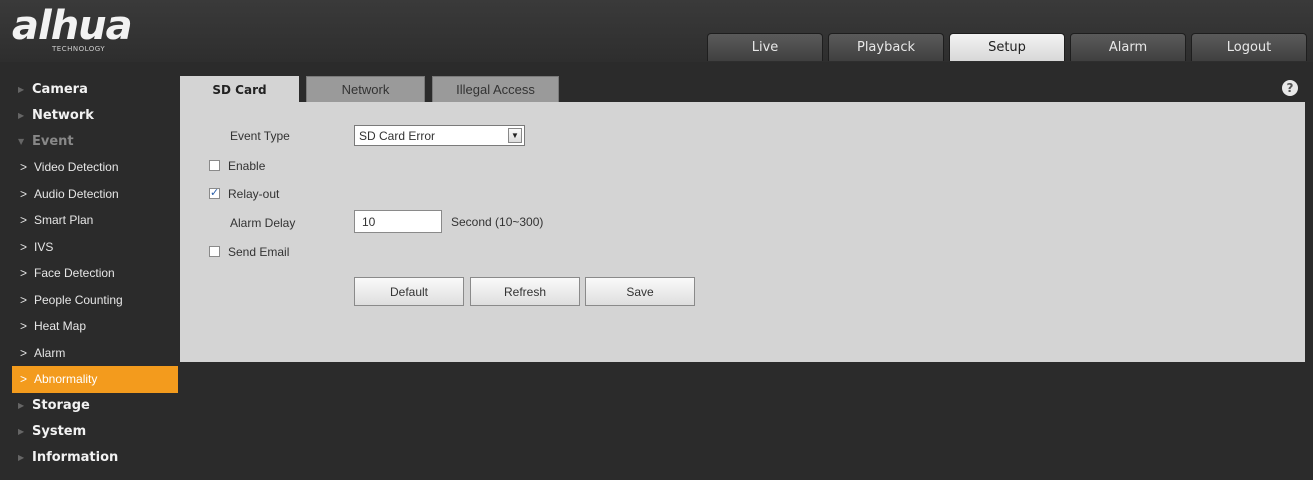  Describe the element at coordinates (60, 326) in the screenshot. I see `sidebar-subitem-label: Heat Map` at that location.